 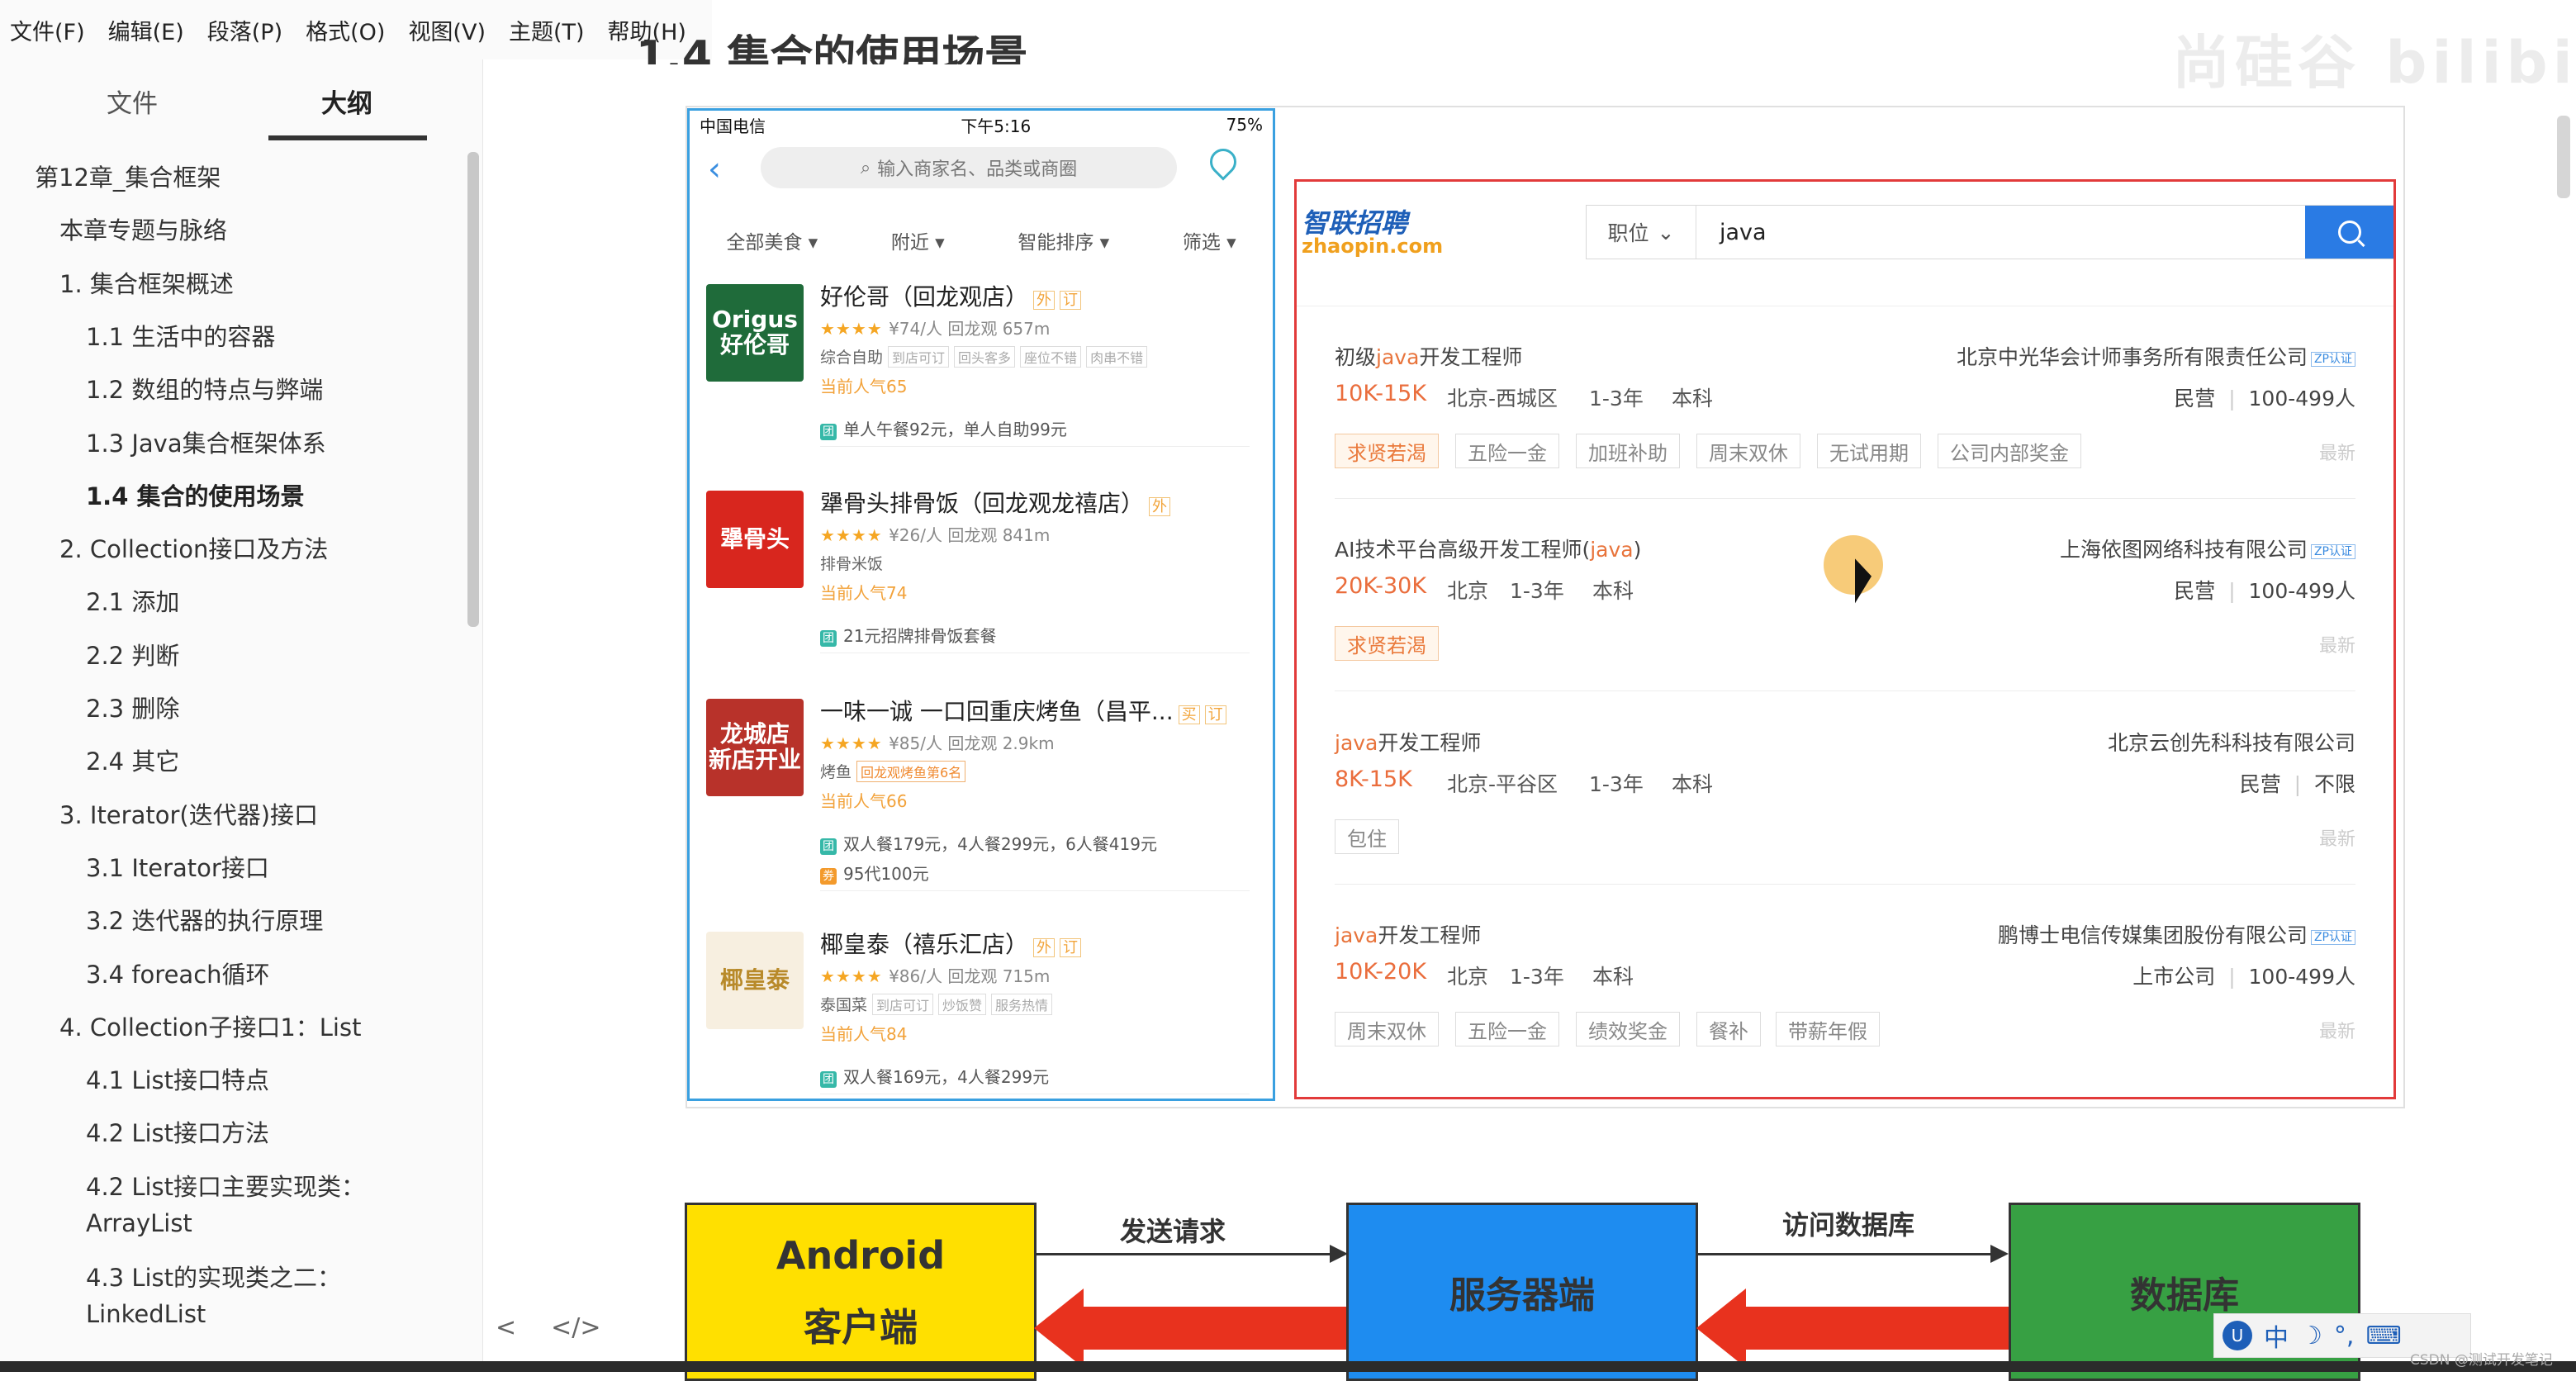 What do you see at coordinates (447, 30) in the screenshot?
I see `menu-view: 视图(V)` at bounding box center [447, 30].